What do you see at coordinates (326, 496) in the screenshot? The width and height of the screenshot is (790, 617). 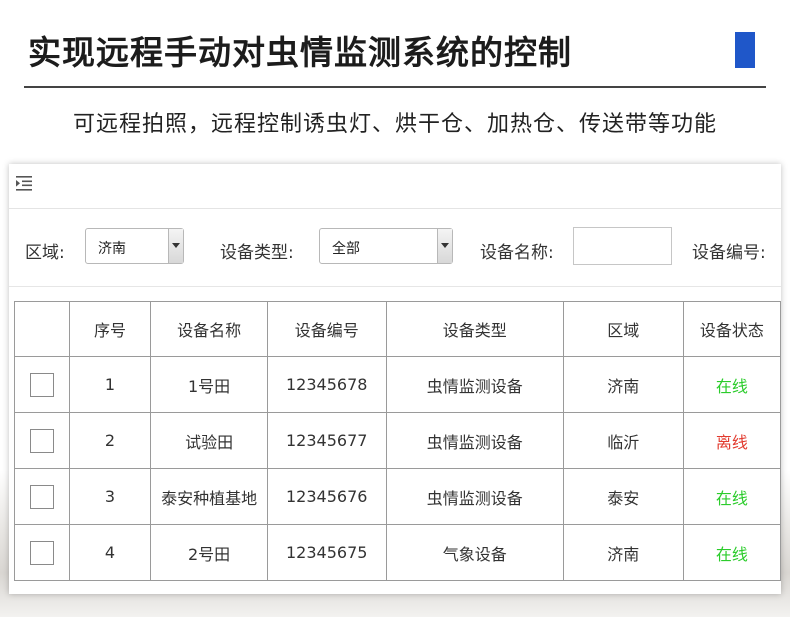 I see `cell-device-code: 12345676` at bounding box center [326, 496].